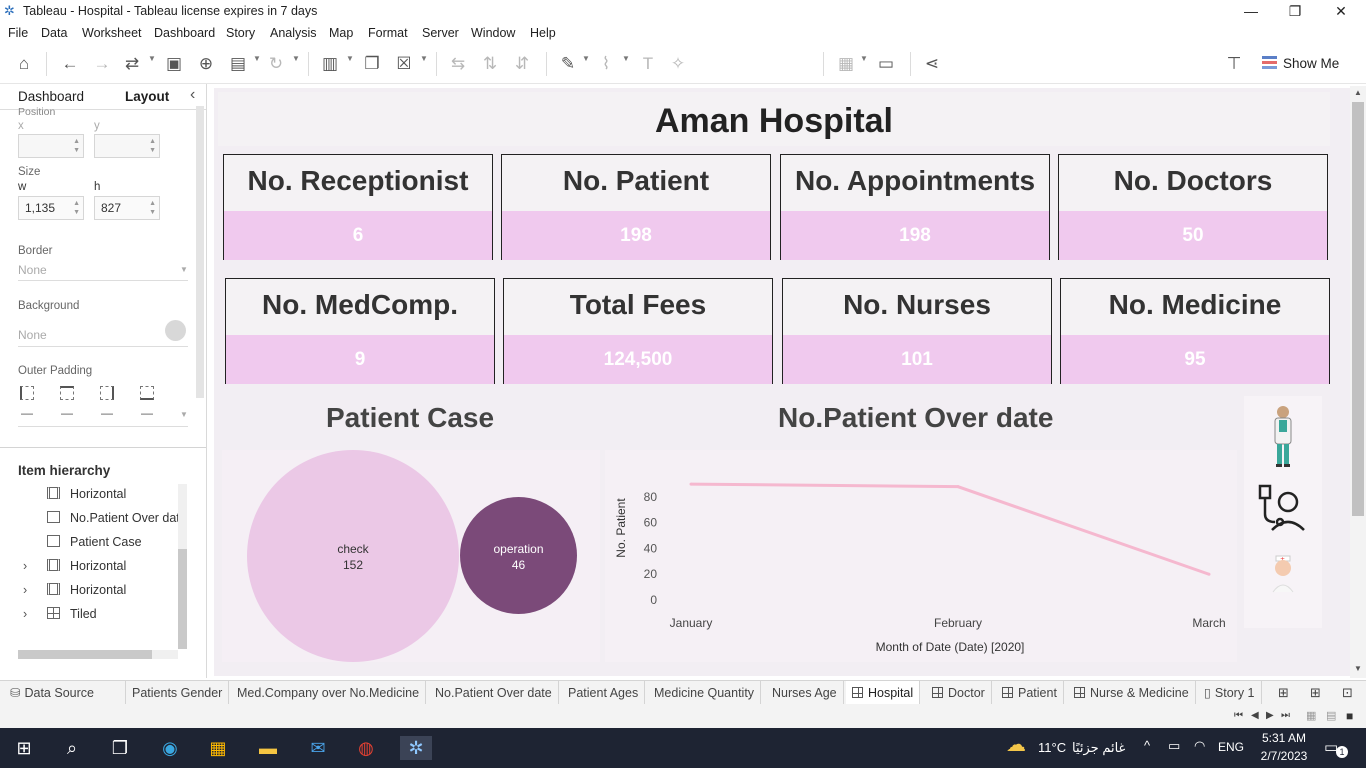  What do you see at coordinates (959, 693) in the screenshot?
I see `tab-doctor: Doctor` at bounding box center [959, 693].